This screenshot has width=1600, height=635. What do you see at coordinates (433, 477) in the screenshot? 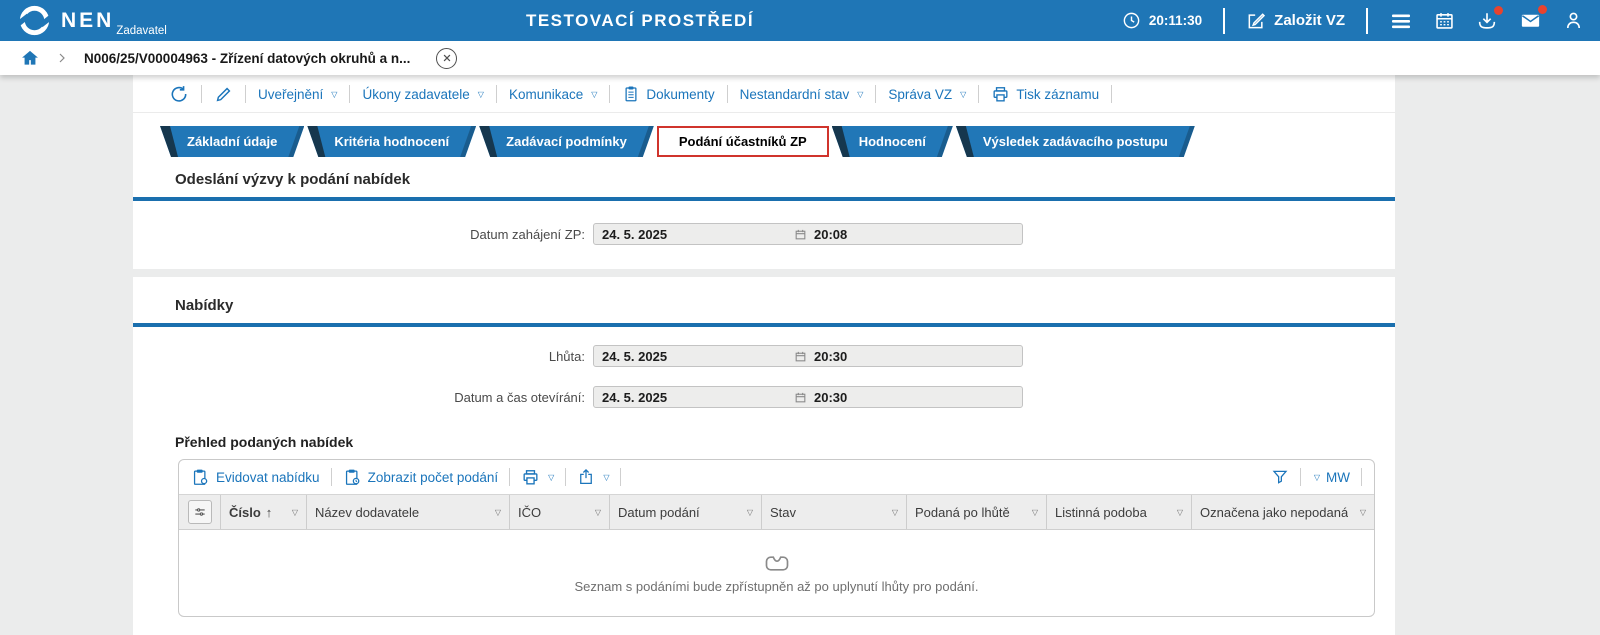
I see `button-label: Zobrazit počet podání` at bounding box center [433, 477].